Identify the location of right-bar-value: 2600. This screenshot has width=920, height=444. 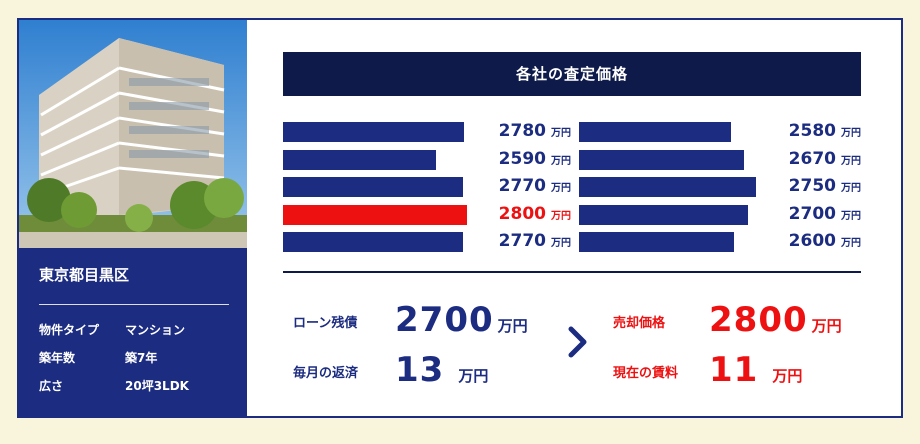
(812, 241).